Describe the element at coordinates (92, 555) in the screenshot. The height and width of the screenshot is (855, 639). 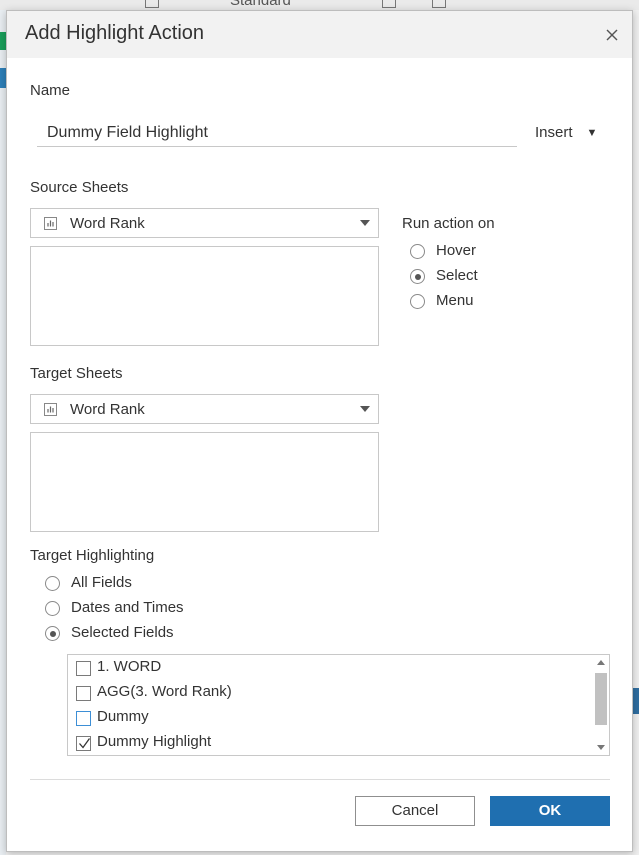
I see `target-highlighting-label: Target Highlighting` at that location.